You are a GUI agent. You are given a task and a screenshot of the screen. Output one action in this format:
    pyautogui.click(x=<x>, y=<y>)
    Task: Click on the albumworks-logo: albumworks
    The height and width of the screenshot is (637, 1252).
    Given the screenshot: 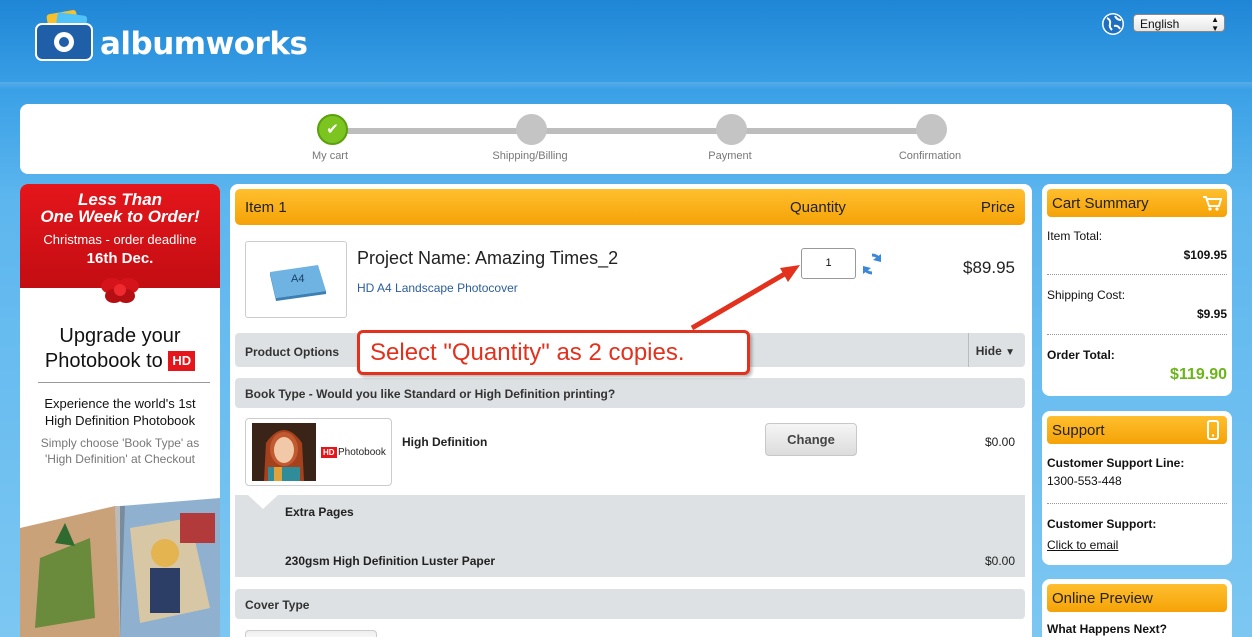 What is the action you would take?
    pyautogui.click(x=174, y=40)
    